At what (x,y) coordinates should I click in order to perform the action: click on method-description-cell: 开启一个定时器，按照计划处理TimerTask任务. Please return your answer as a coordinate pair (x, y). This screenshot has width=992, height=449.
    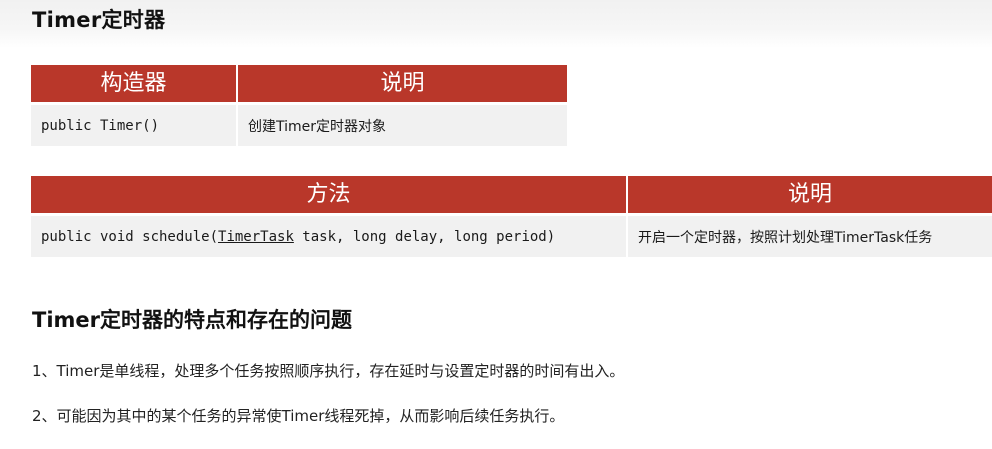
    Looking at the image, I should click on (808, 236).